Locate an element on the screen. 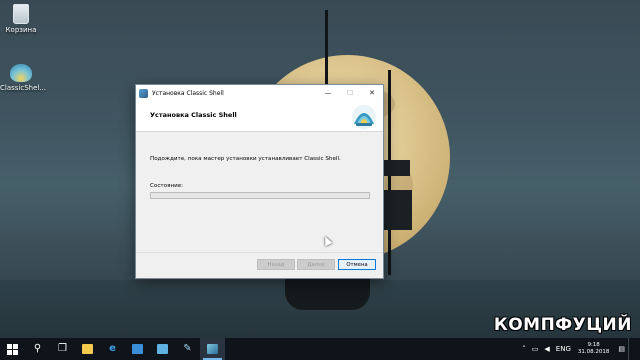 The width and height of the screenshot is (640, 360). taskbar-app is located at coordinates (162, 349).